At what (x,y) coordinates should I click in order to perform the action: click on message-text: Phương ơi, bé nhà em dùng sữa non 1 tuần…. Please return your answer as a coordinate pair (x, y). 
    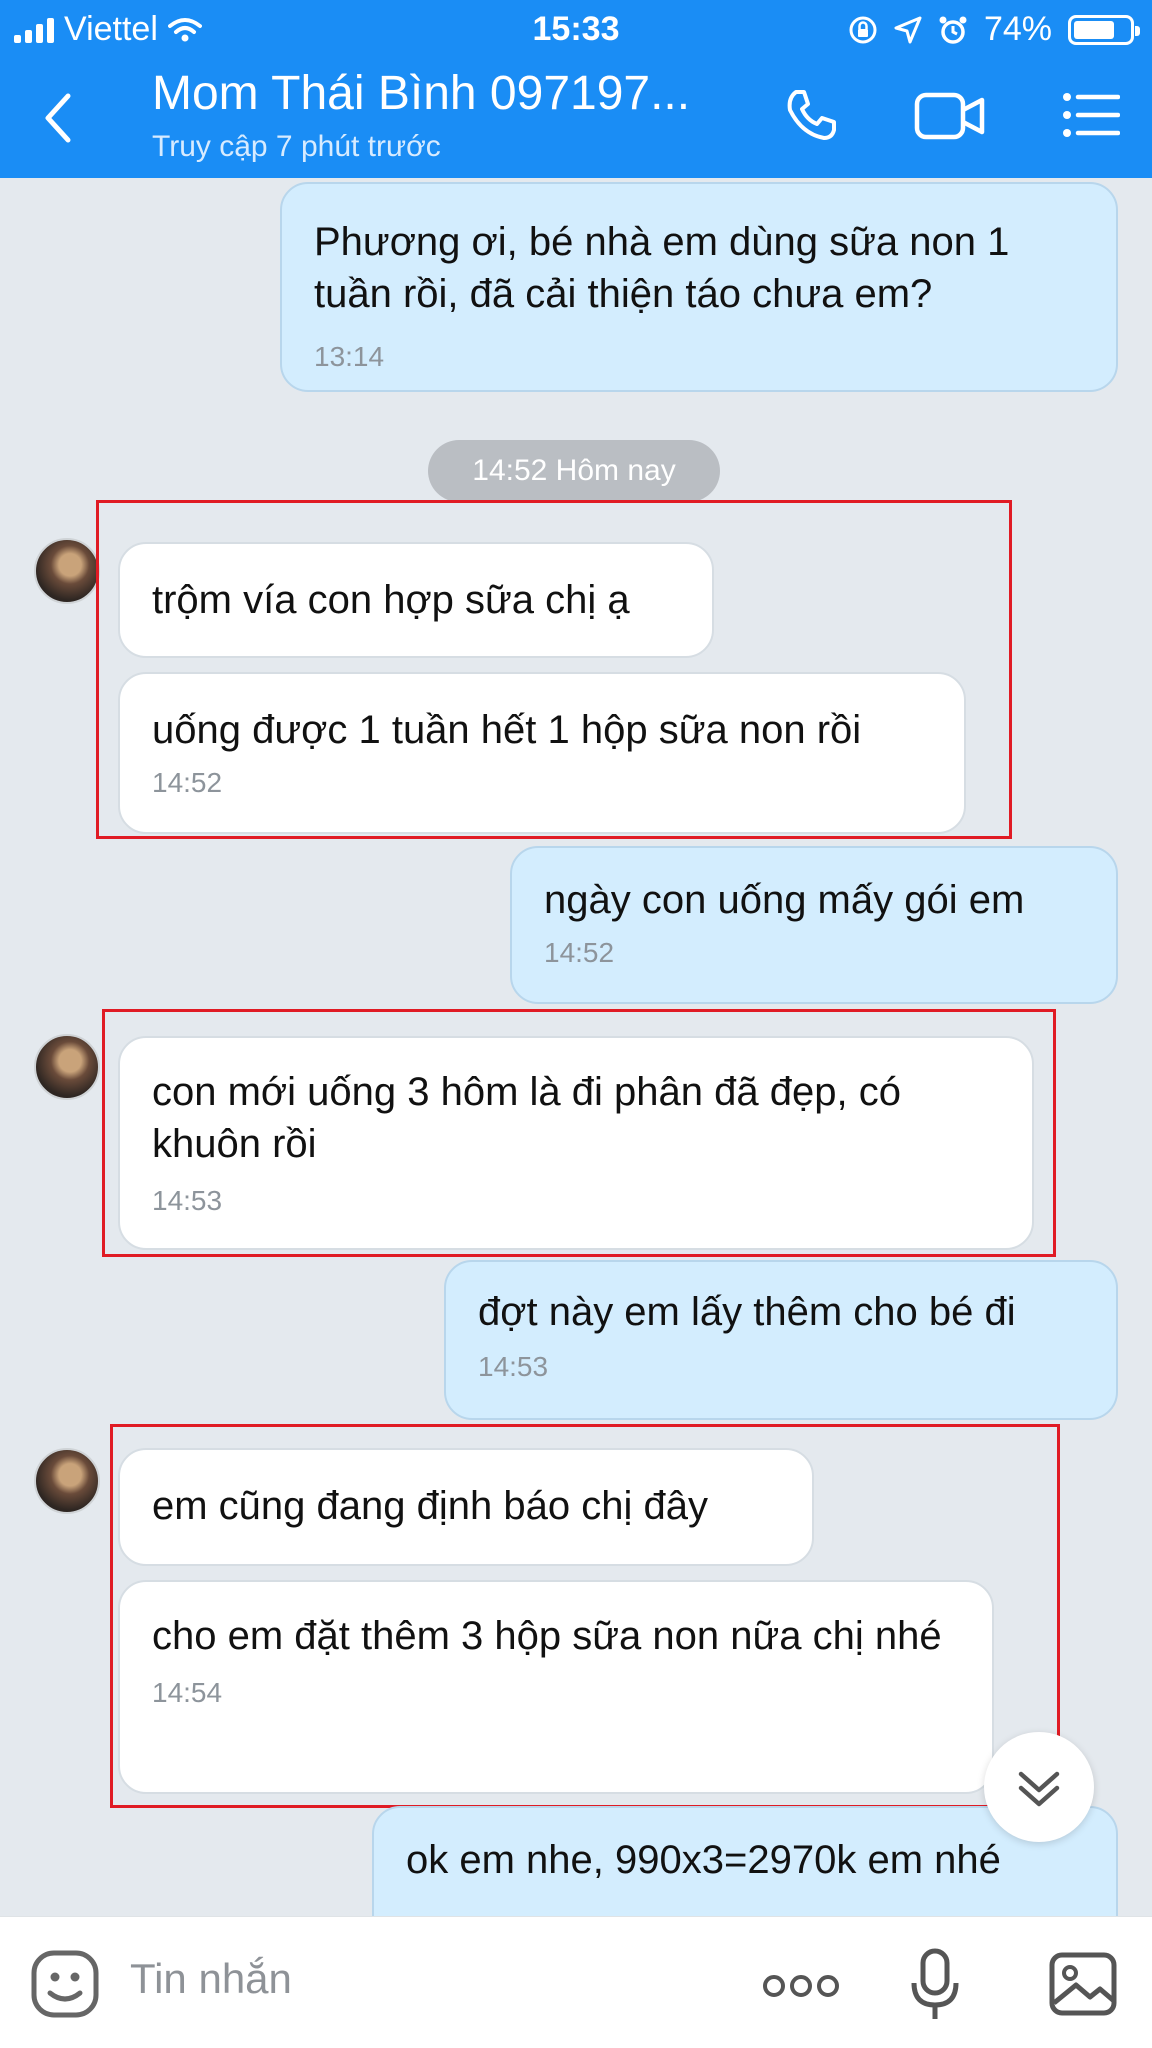
    Looking at the image, I should click on (662, 268).